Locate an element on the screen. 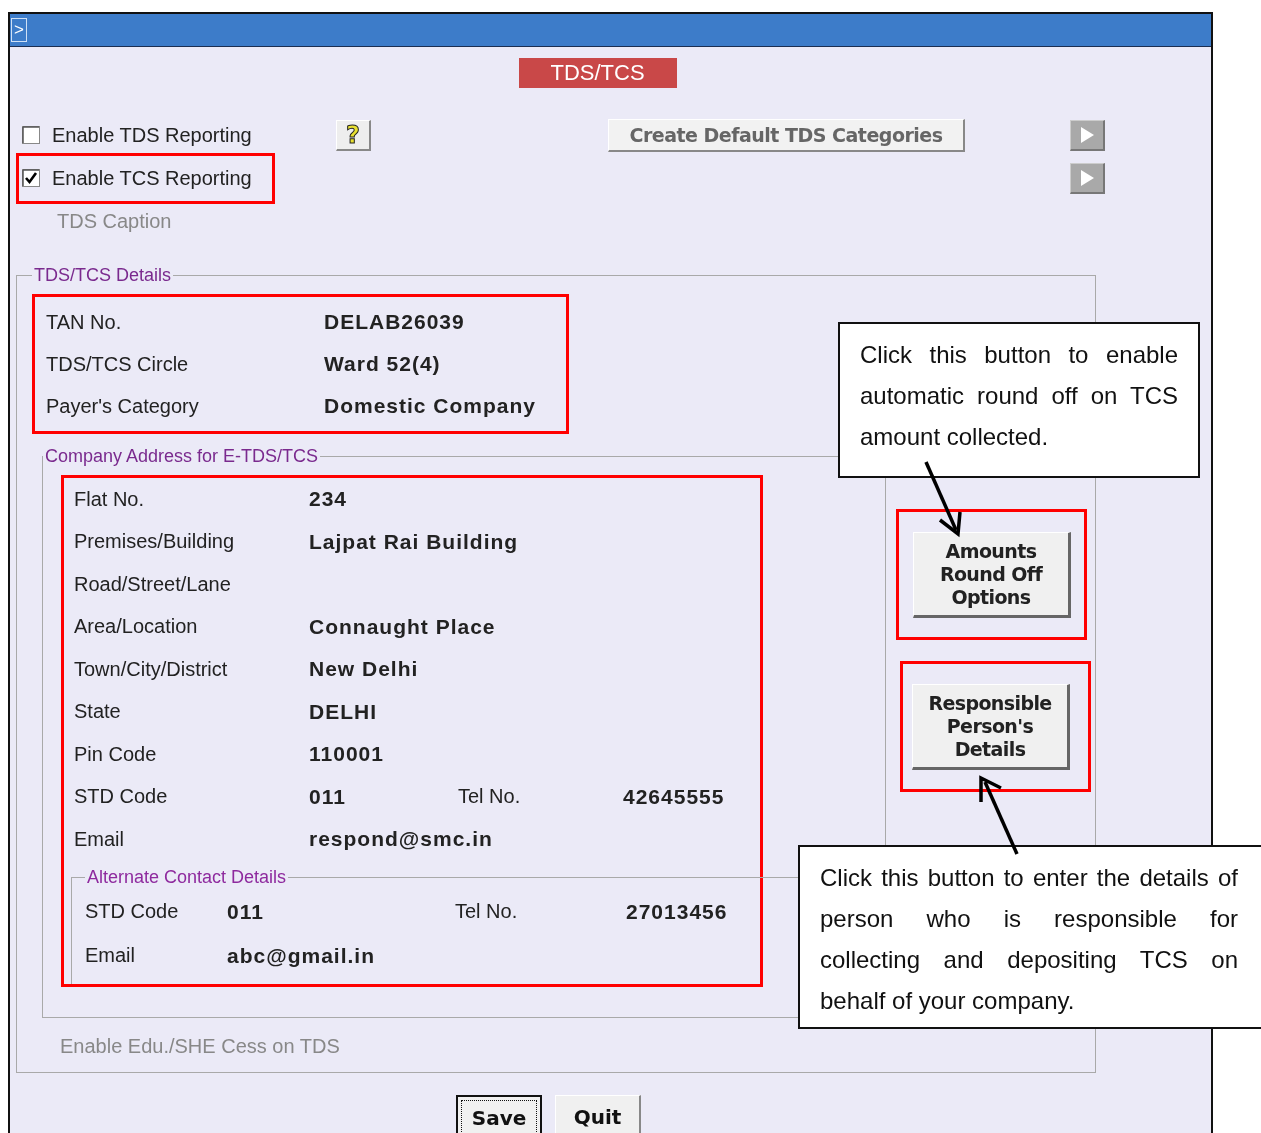 The width and height of the screenshot is (1261, 1133). field-value: DELAB26039 is located at coordinates (395, 322).